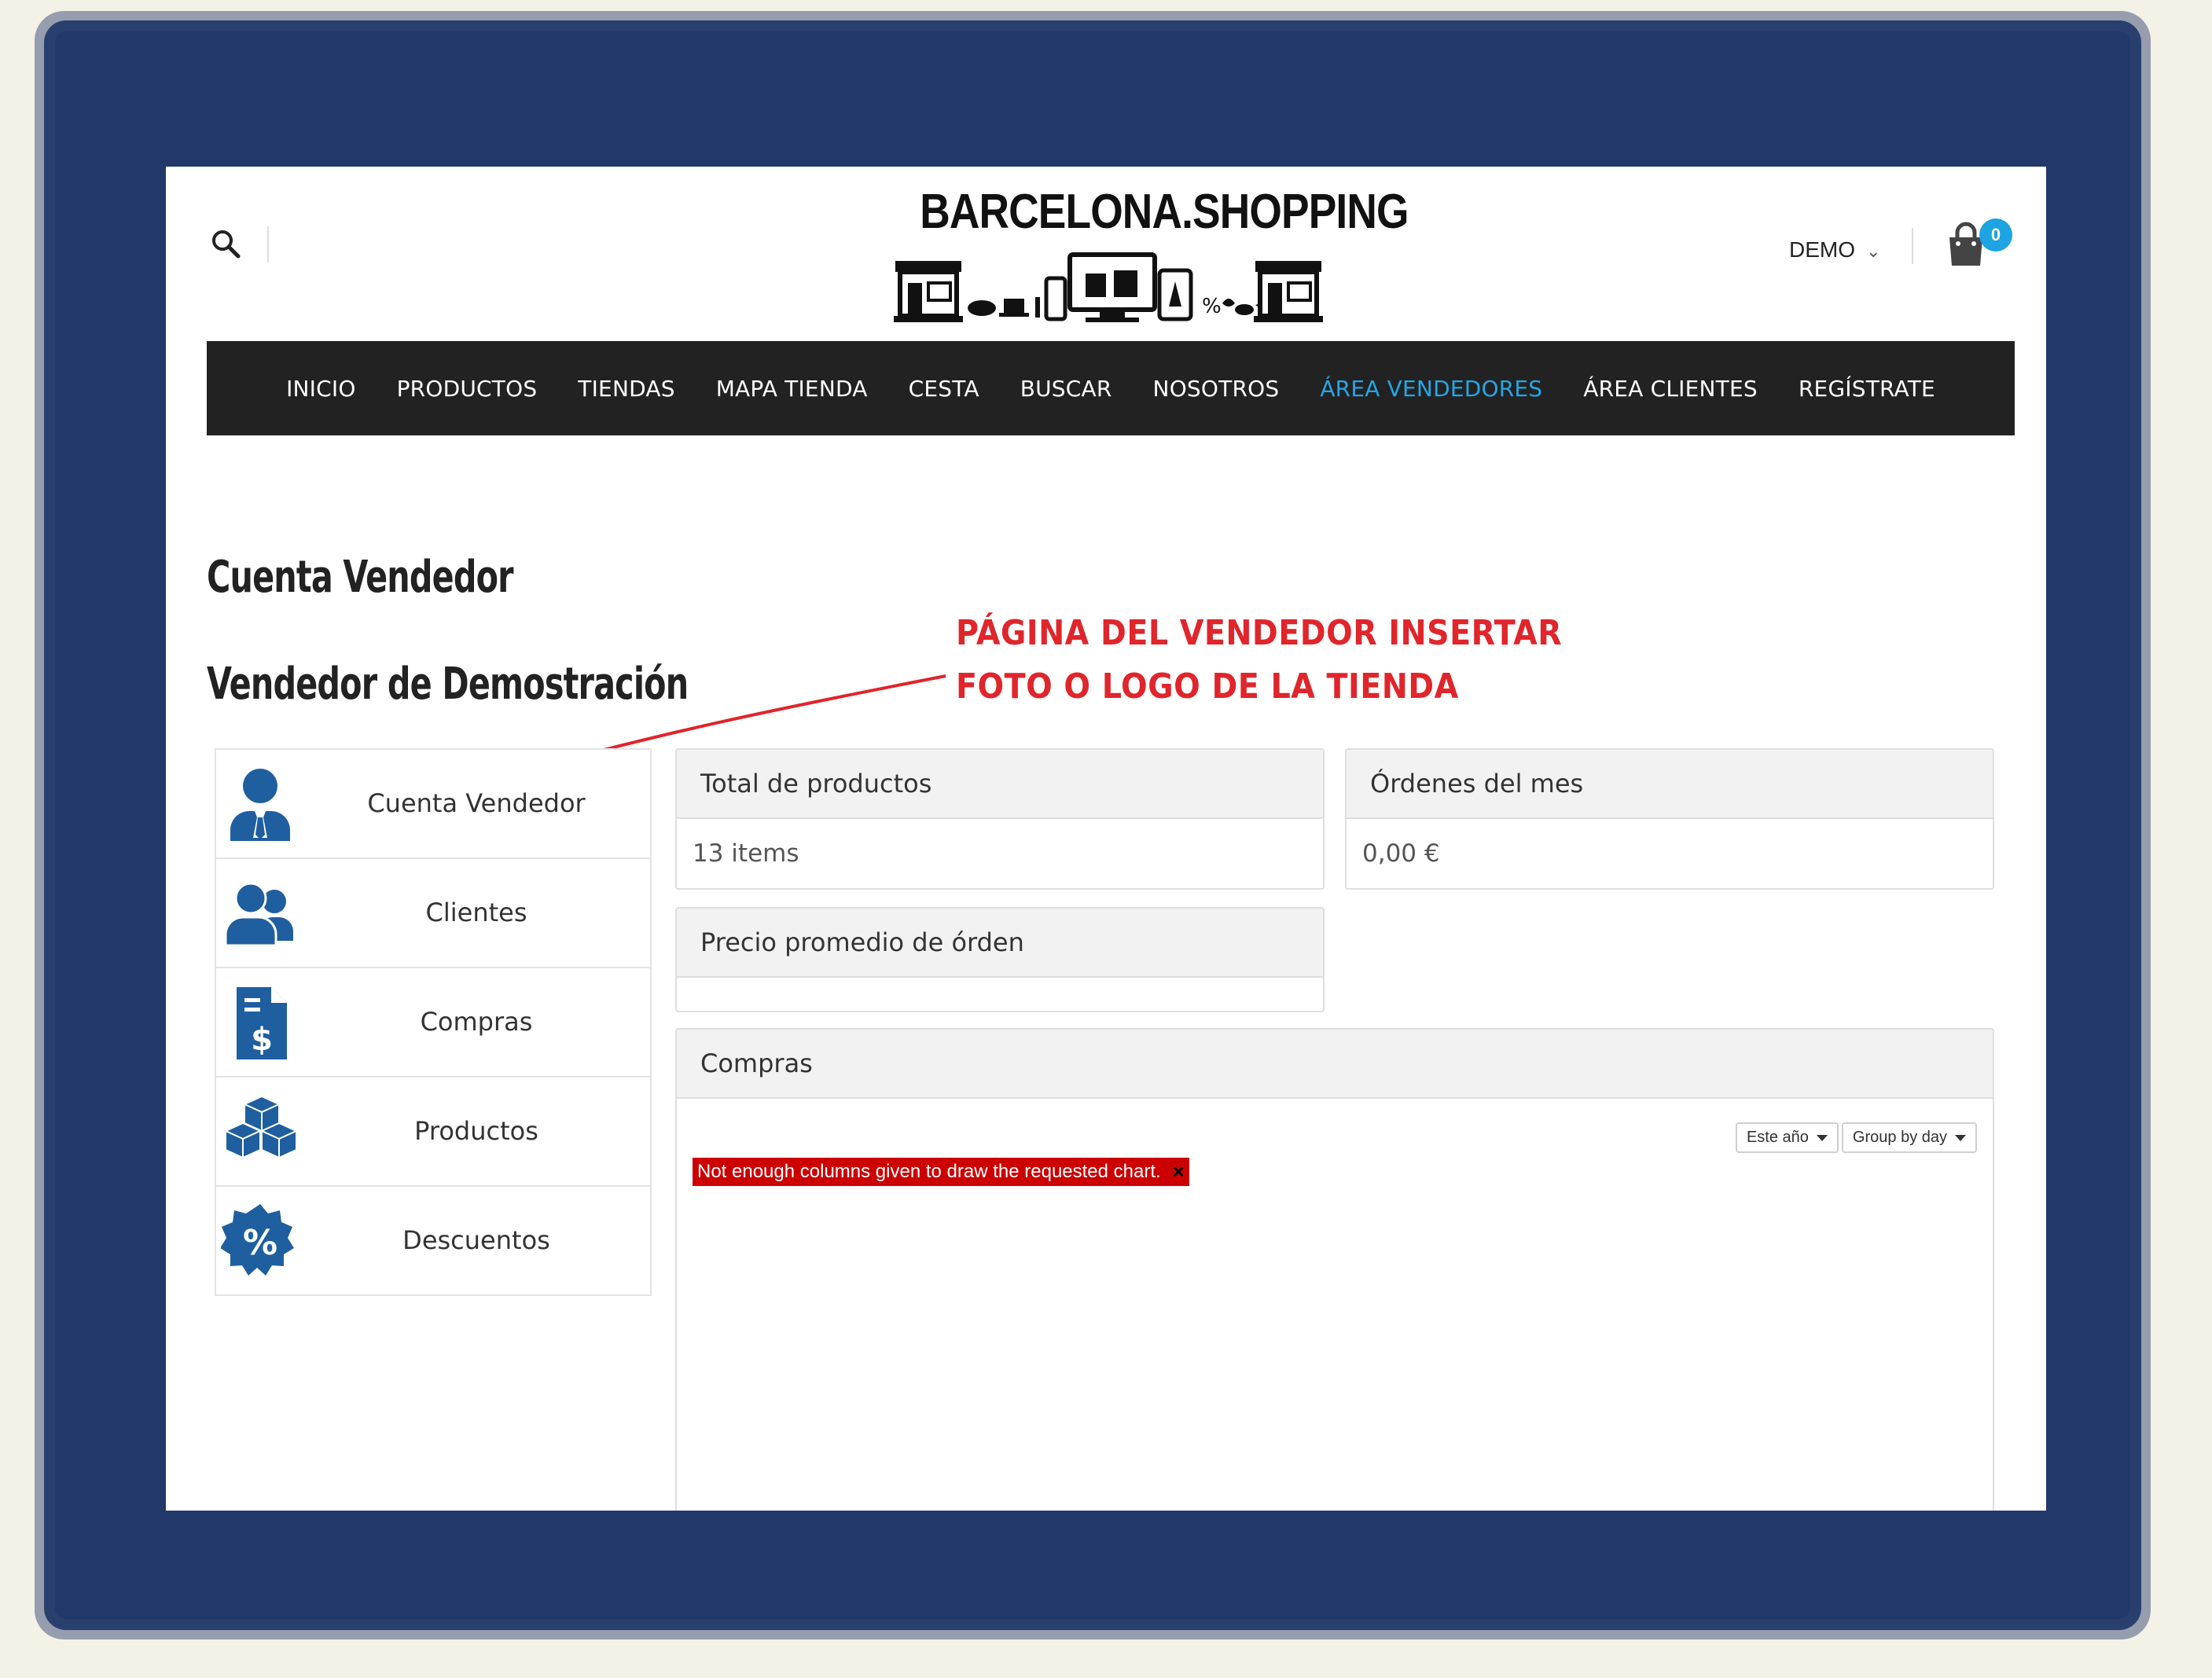 This screenshot has width=2212, height=1678. What do you see at coordinates (1670, 785) in the screenshot?
I see `panel-title: Órdenes del mes` at bounding box center [1670, 785].